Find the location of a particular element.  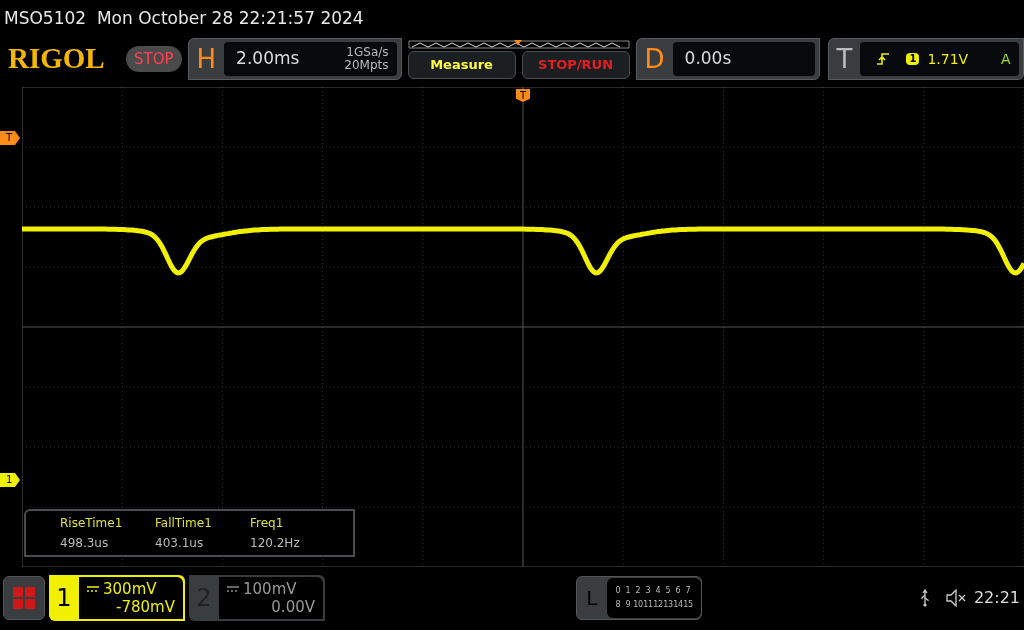

logic-channel-label: 9 is located at coordinates (628, 605).